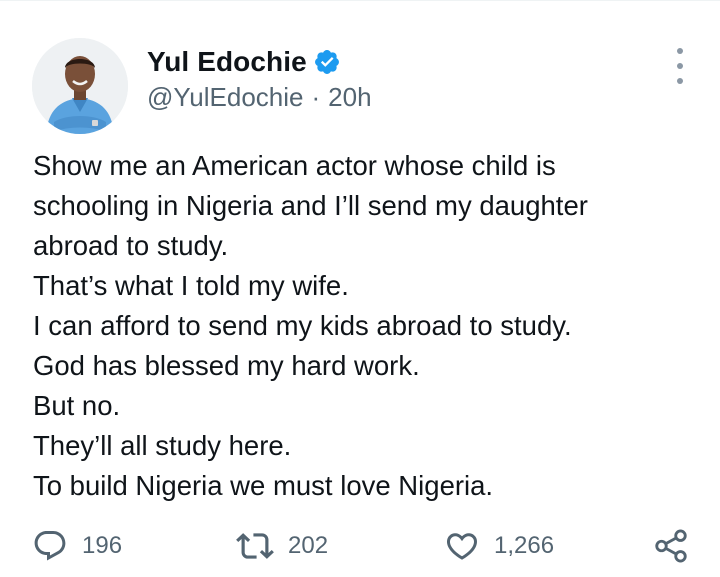  I want to click on tweet-text-line: They’ll all study here., so click(162, 445).